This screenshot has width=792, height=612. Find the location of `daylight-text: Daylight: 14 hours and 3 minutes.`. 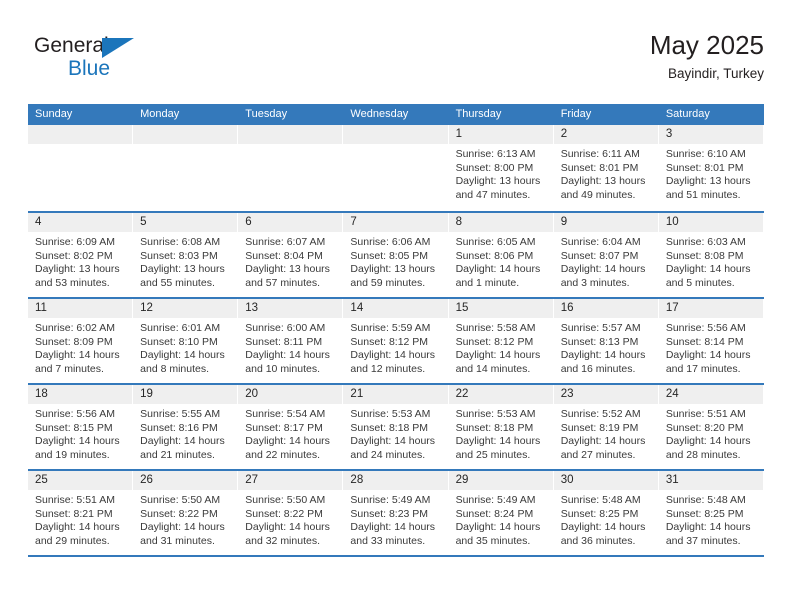

daylight-text: Daylight: 14 hours and 3 minutes. is located at coordinates (603, 276).